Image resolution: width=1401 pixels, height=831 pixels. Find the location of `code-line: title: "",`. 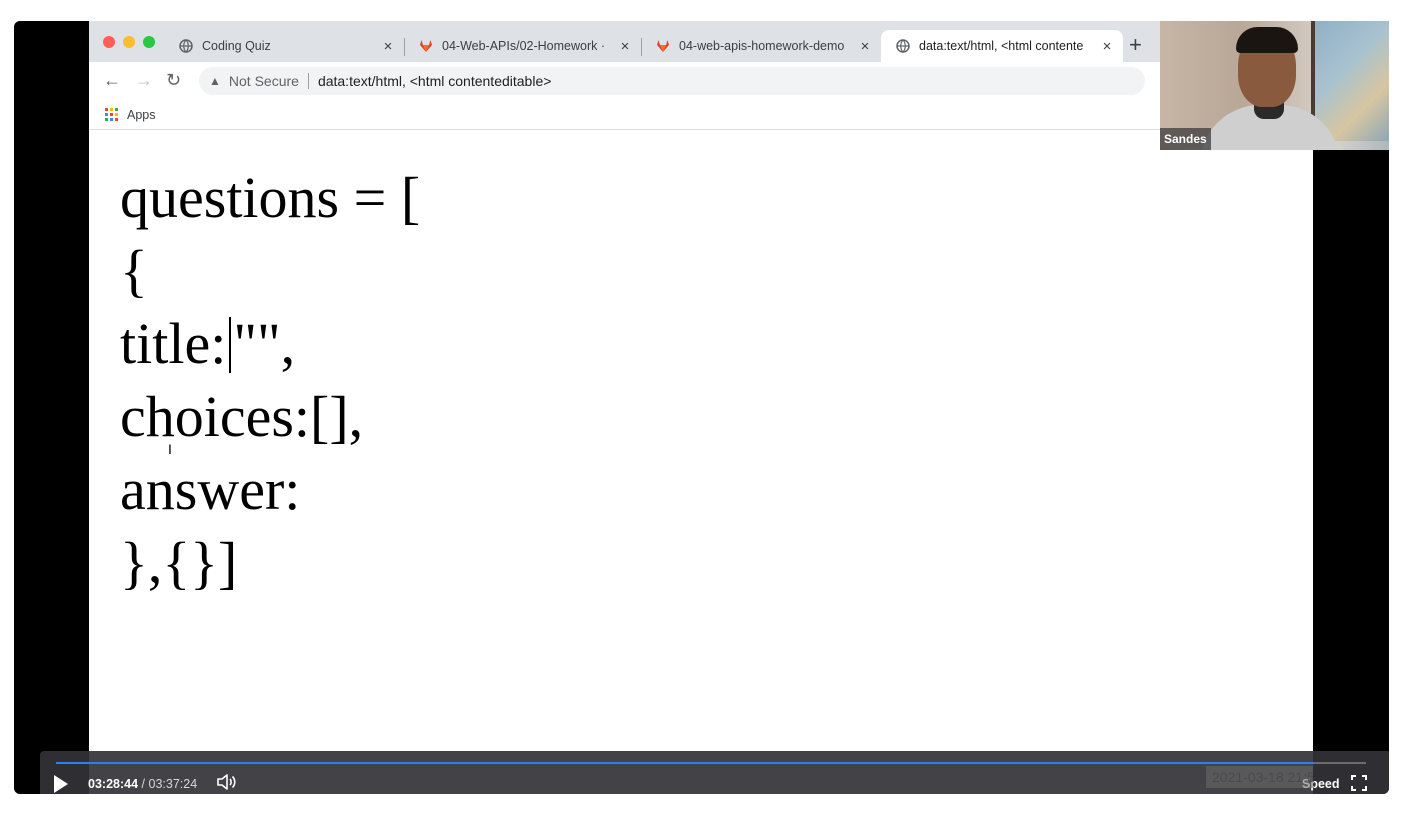

code-line: title: "", is located at coordinates (270, 343).